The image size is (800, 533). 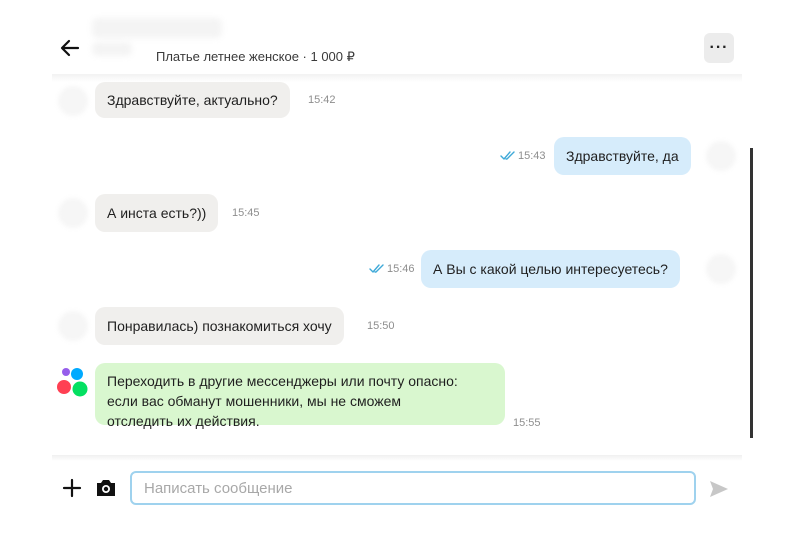 I want to click on message-text: А инста есть?)), so click(x=157, y=213).